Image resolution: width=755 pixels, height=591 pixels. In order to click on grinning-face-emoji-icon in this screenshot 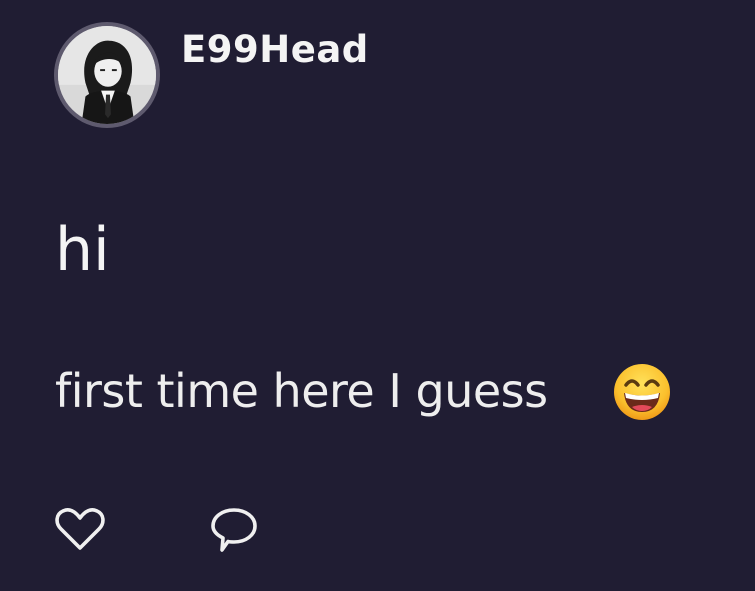, I will do `click(642, 392)`.